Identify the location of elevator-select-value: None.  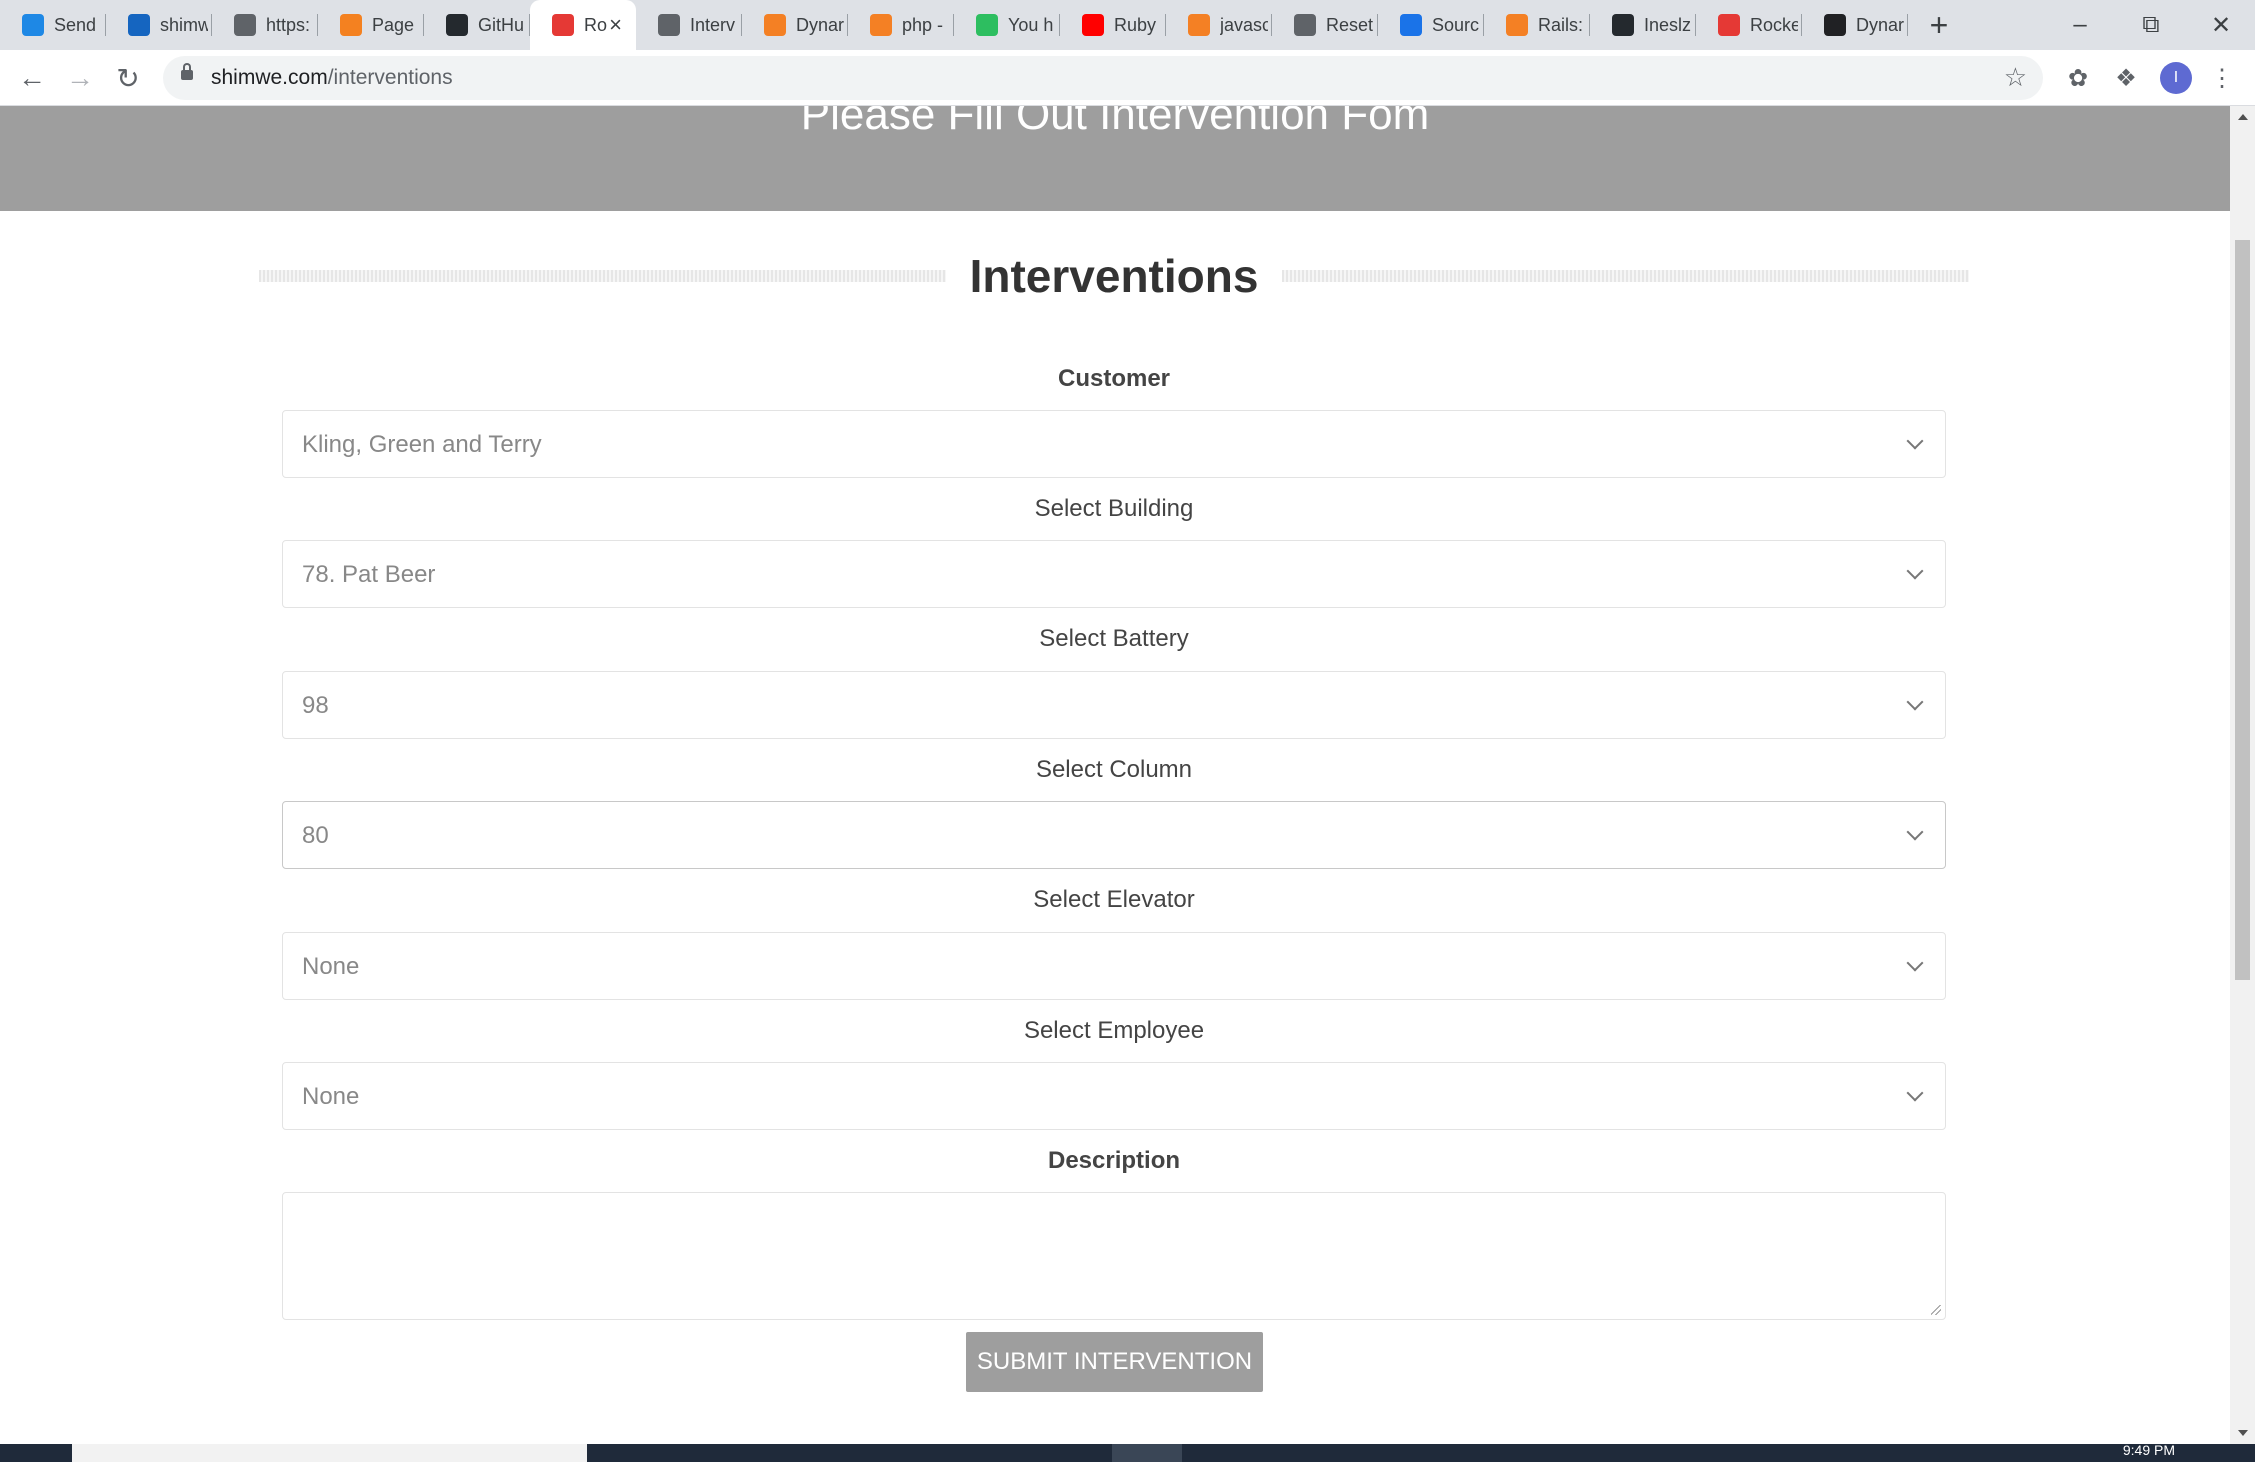
(331, 966).